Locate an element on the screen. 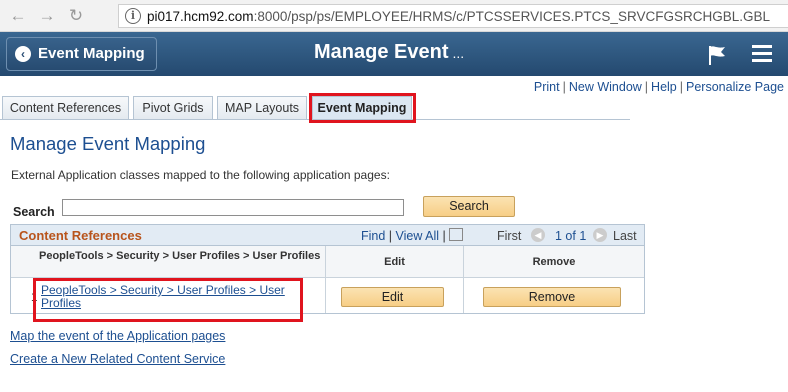 This screenshot has height=392, width=788. back-button: ‹ Event Mapping is located at coordinates (81, 54).